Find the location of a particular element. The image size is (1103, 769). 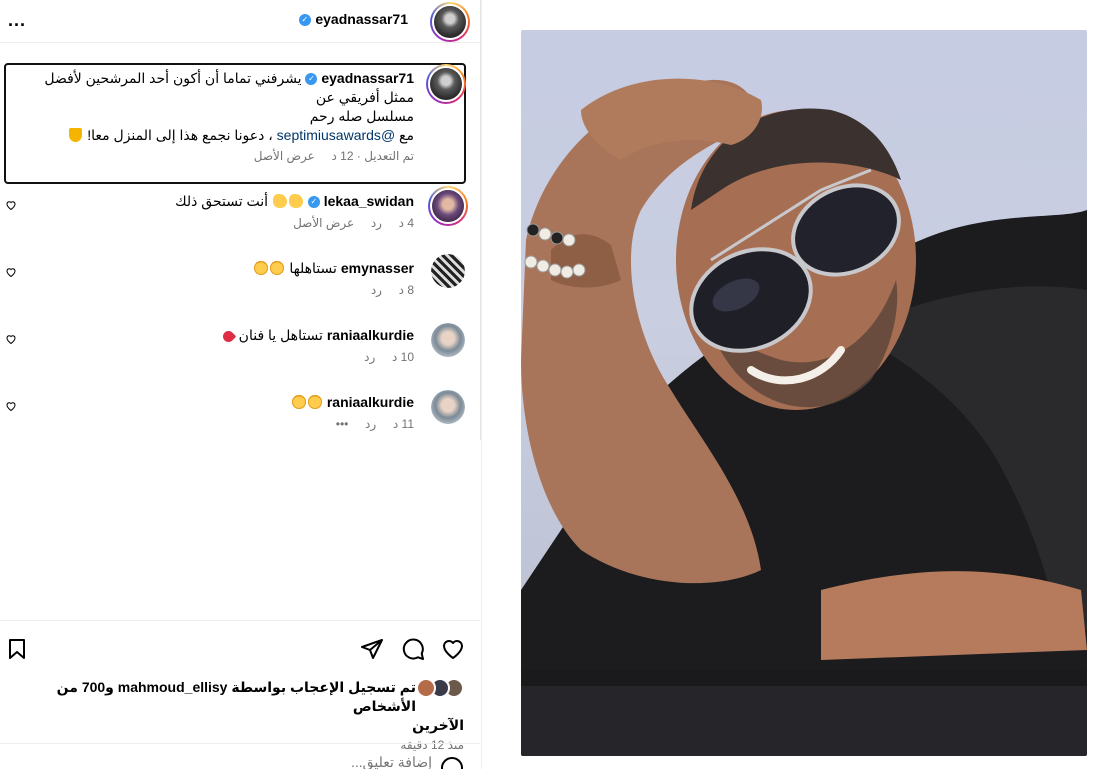

caption-meta: تم التعديل · 12 د عرض الأصل is located at coordinates (333, 156).